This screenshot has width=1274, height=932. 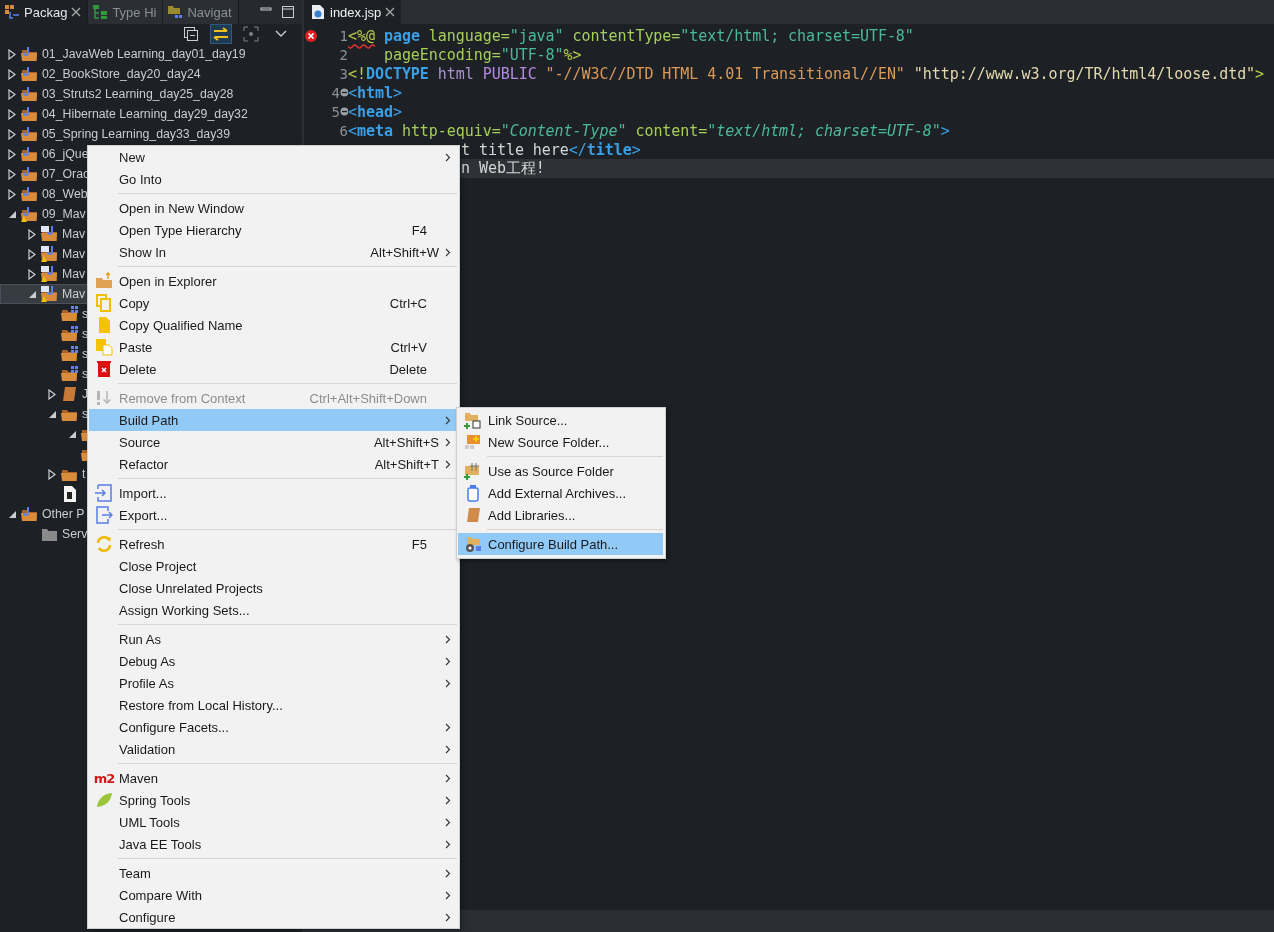 I want to click on code-line: <%@ page language="java" contentType="text/html; charset=UTF-8", so click(x=631, y=35).